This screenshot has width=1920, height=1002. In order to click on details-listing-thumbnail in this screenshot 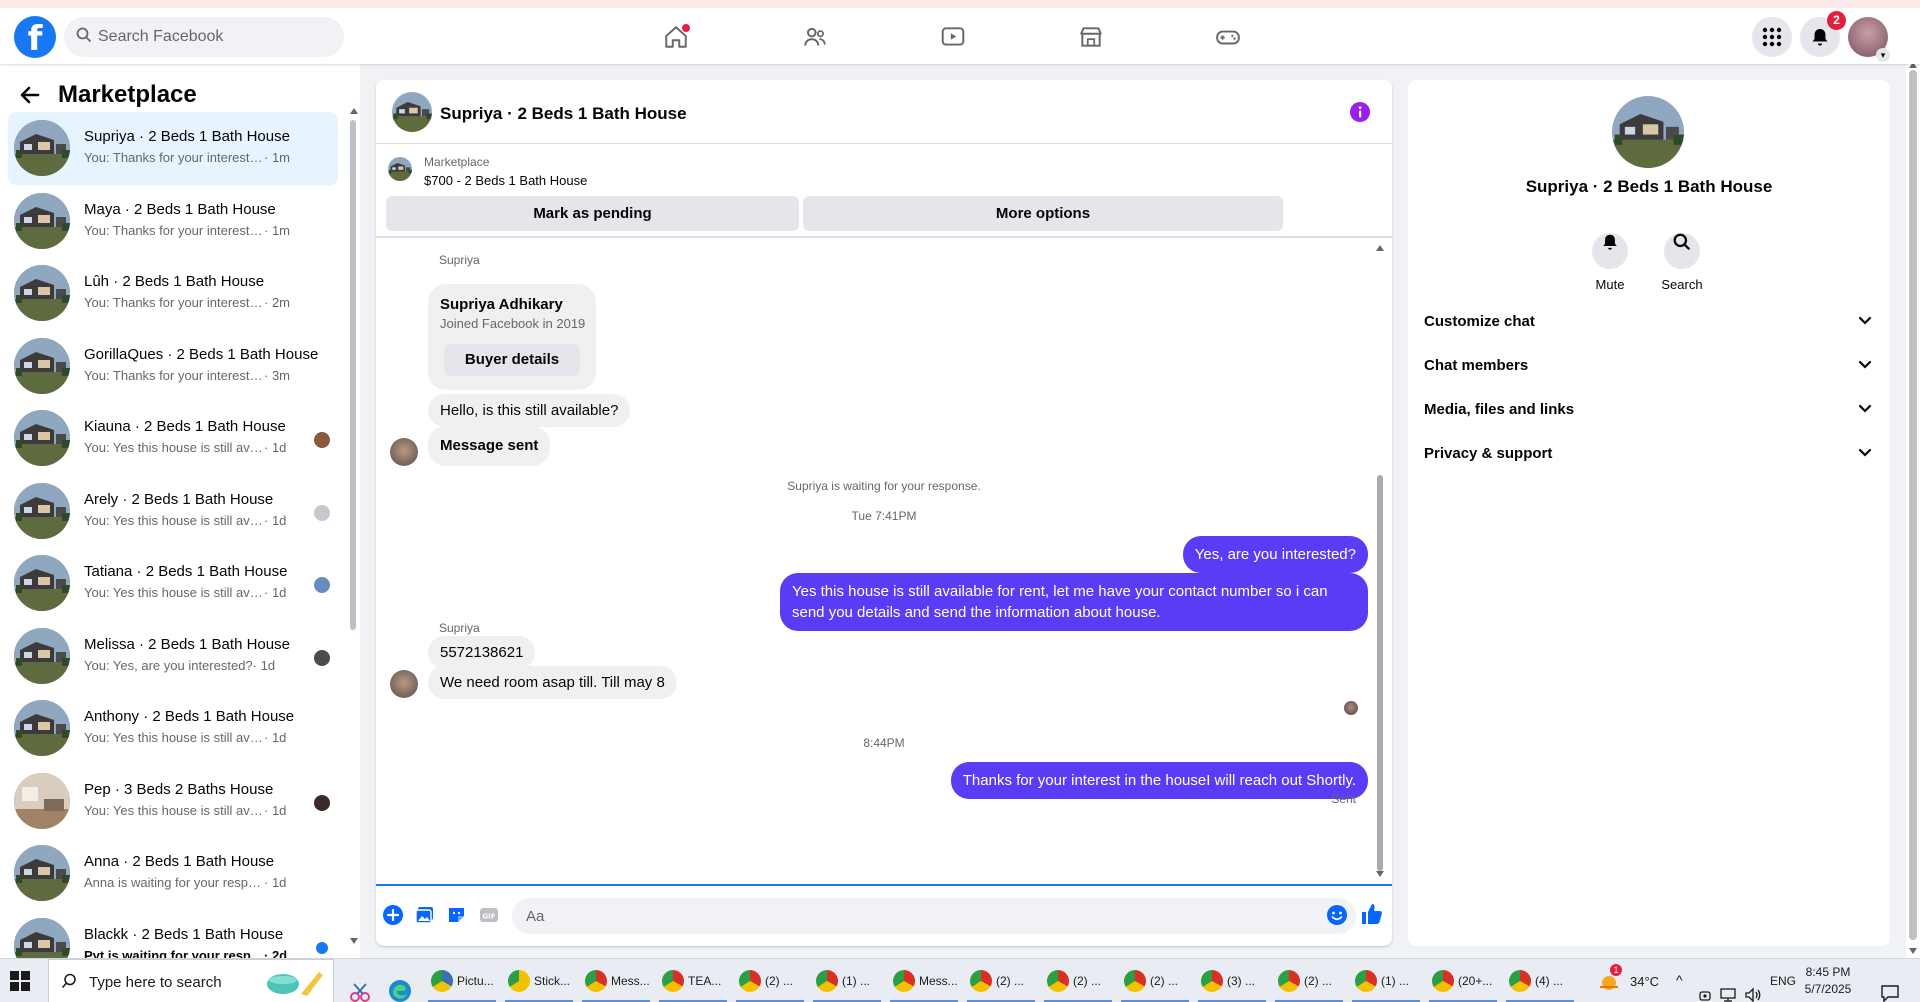, I will do `click(1648, 132)`.